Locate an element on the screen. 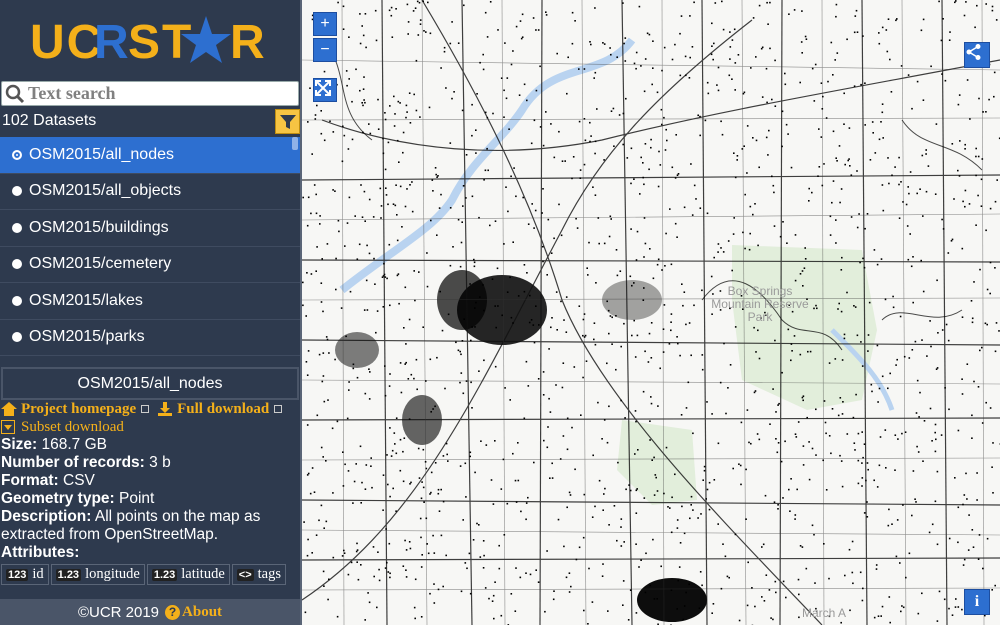  attribute-name: tags is located at coordinates (269, 574).